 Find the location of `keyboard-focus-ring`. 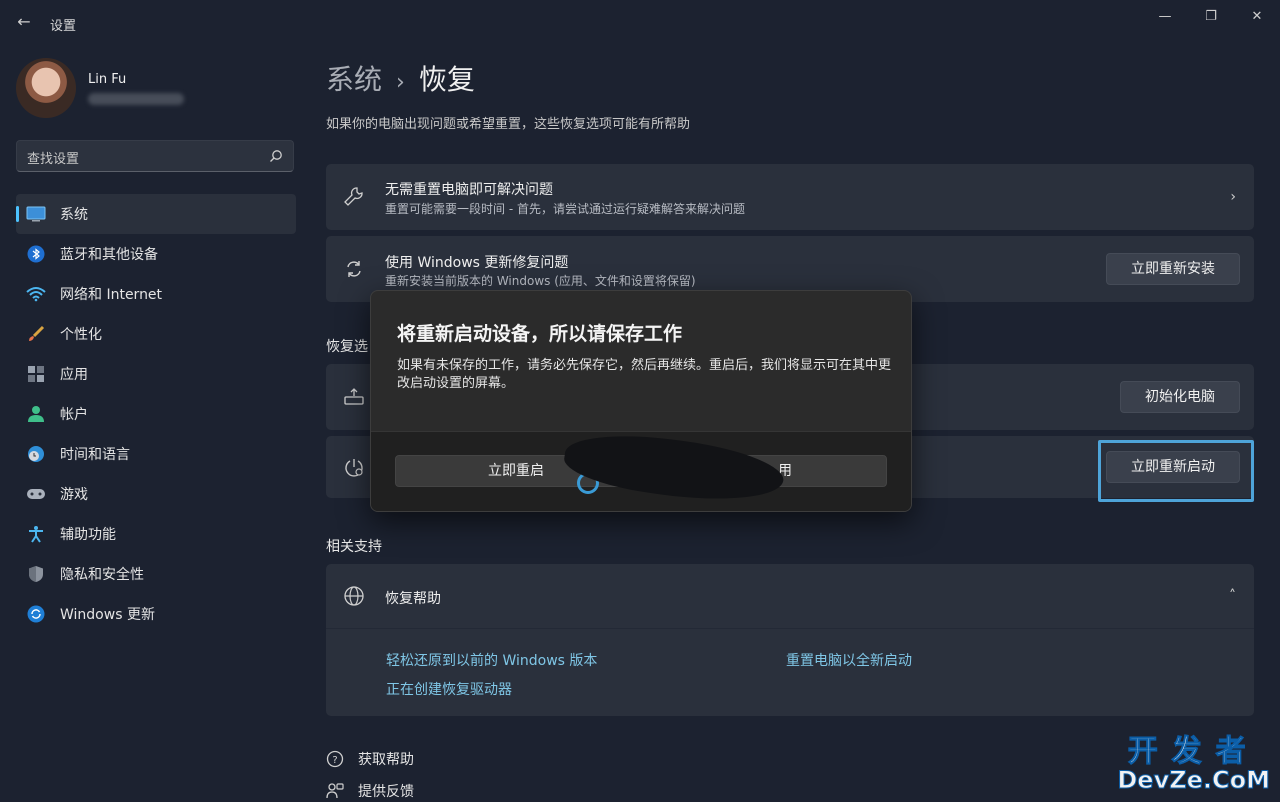

keyboard-focus-ring is located at coordinates (1176, 471).